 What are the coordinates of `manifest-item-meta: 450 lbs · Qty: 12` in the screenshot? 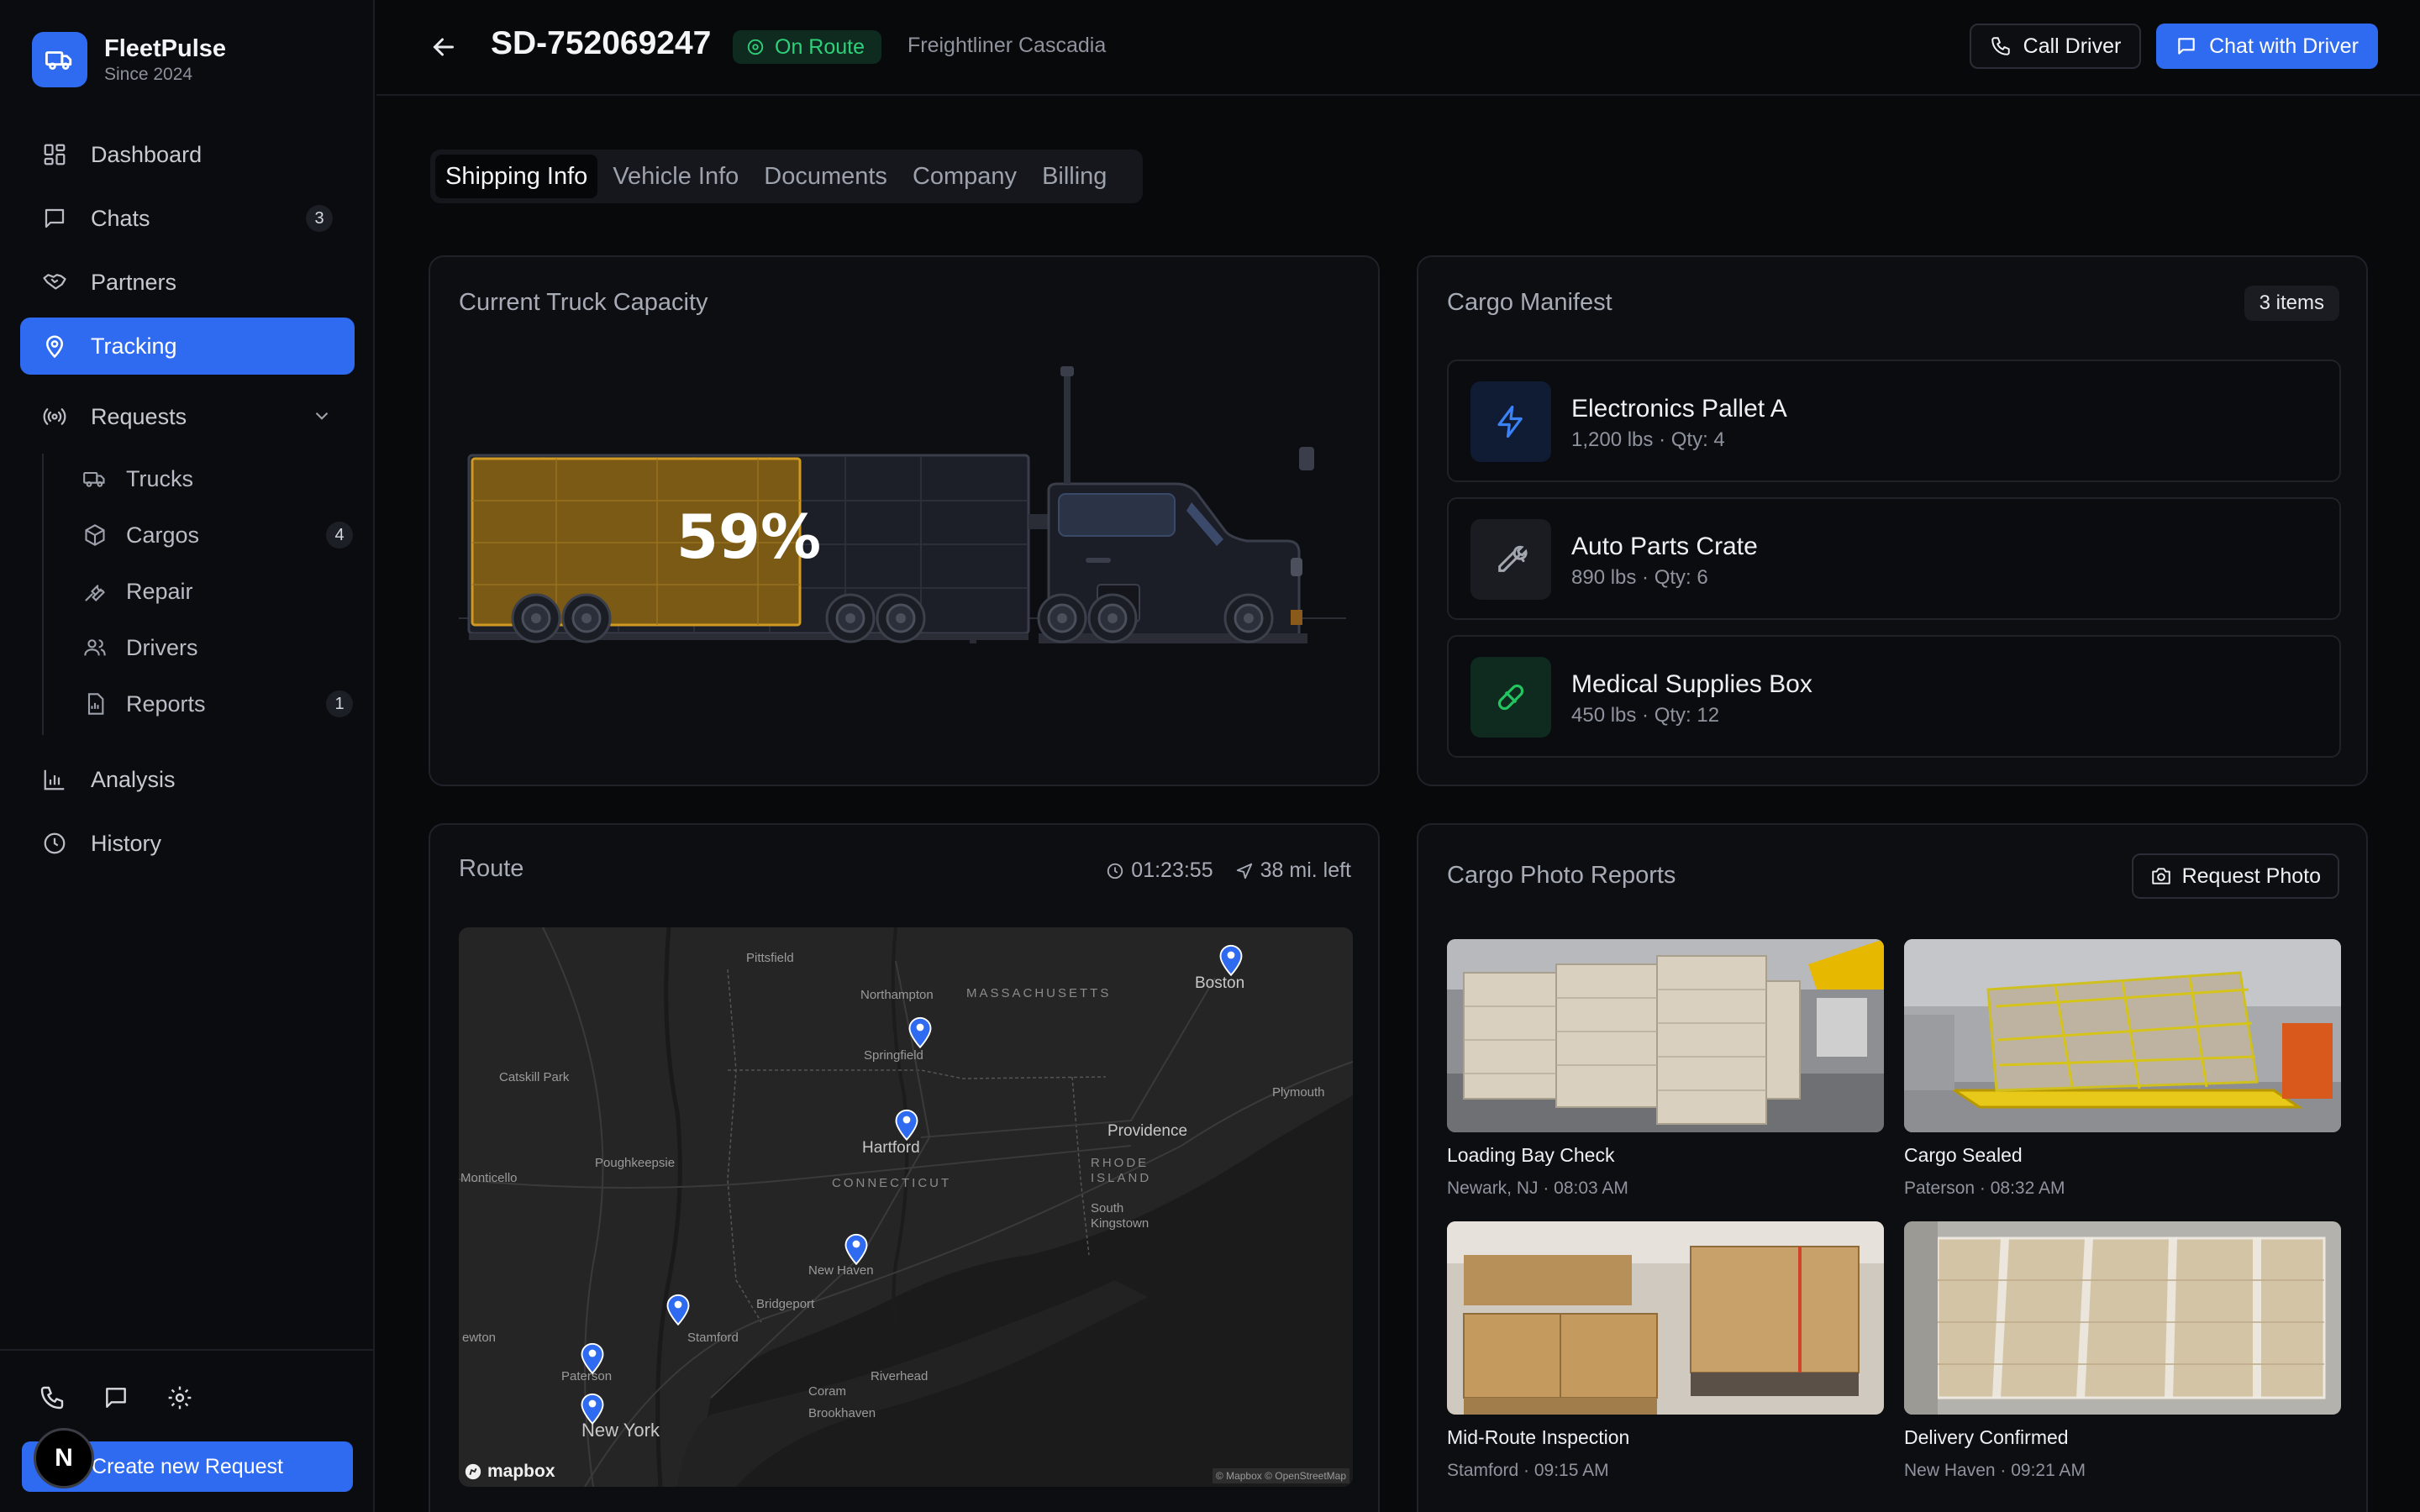 It's located at (1646, 715).